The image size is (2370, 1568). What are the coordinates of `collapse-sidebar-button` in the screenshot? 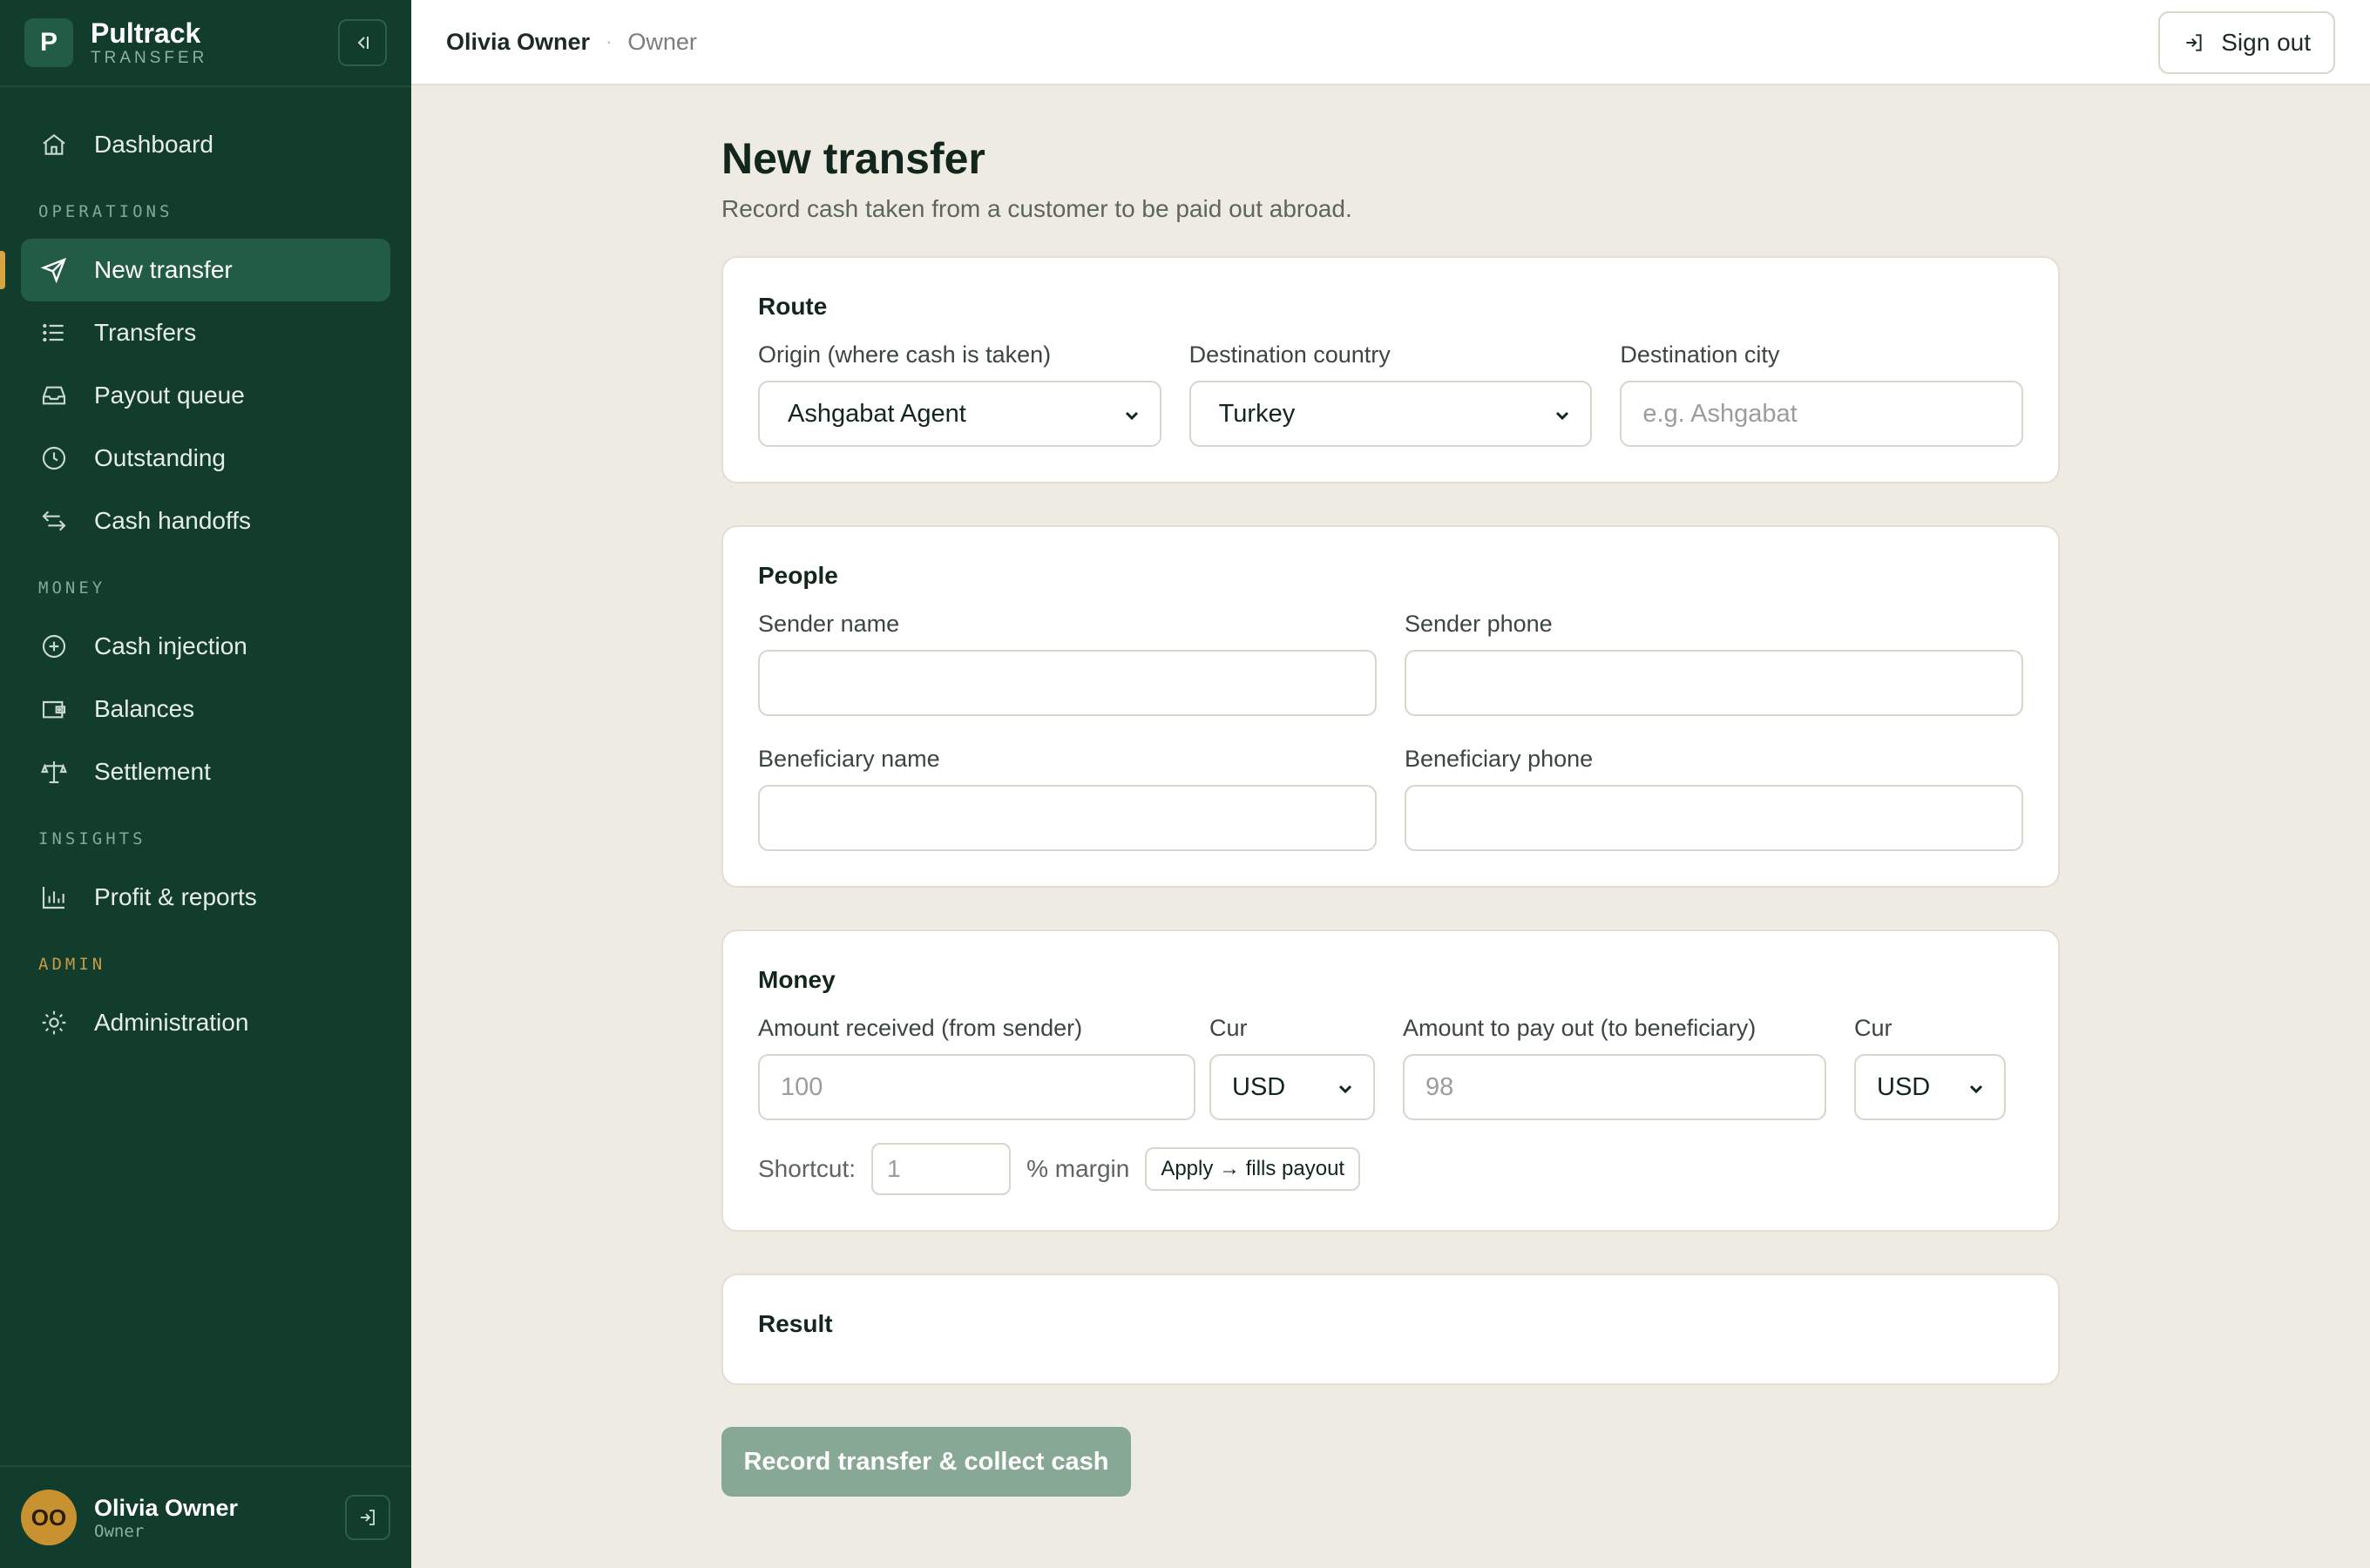 It's located at (362, 42).